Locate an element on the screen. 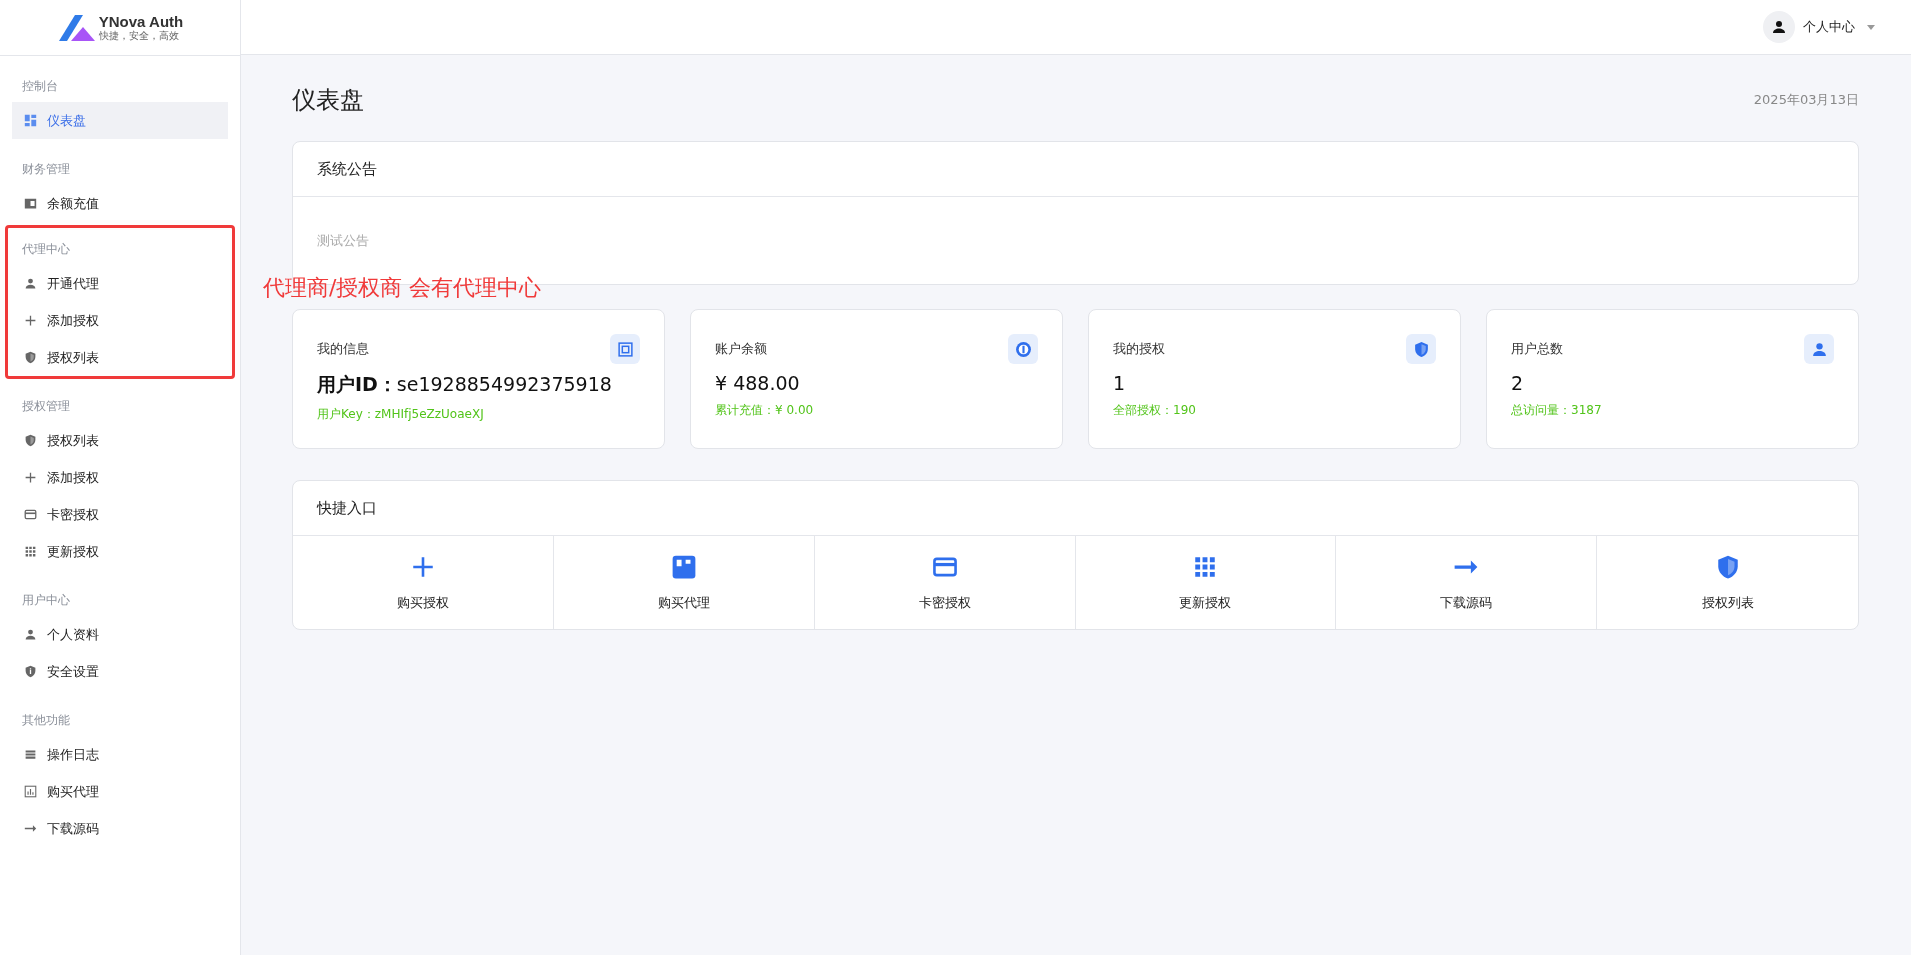  sidebar-item: 个人资料 is located at coordinates (120, 634).